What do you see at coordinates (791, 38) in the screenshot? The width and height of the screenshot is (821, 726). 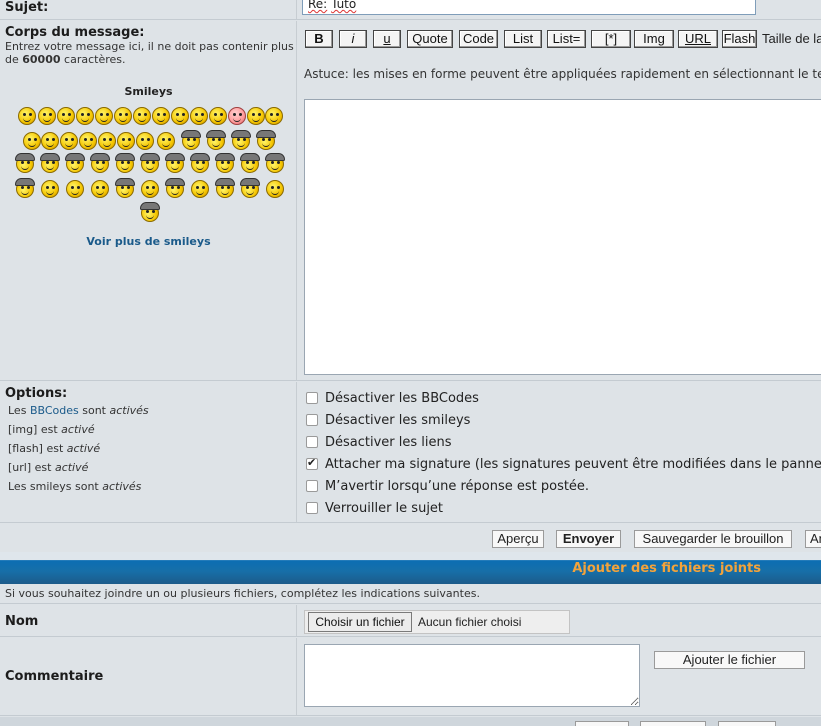 I see `font-size-label: Taille de la` at bounding box center [791, 38].